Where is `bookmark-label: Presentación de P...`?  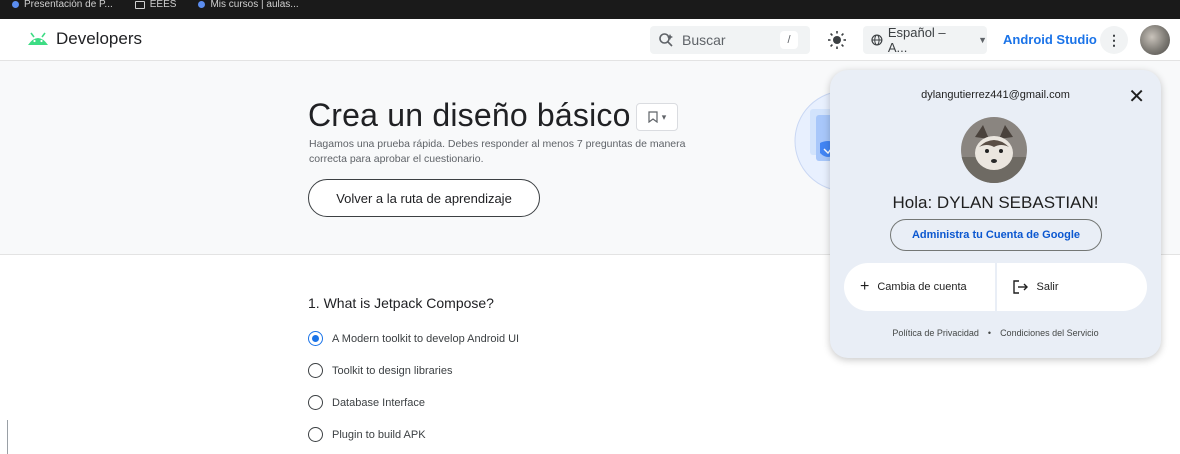
bookmark-label: Presentación de P... is located at coordinates (68, 5).